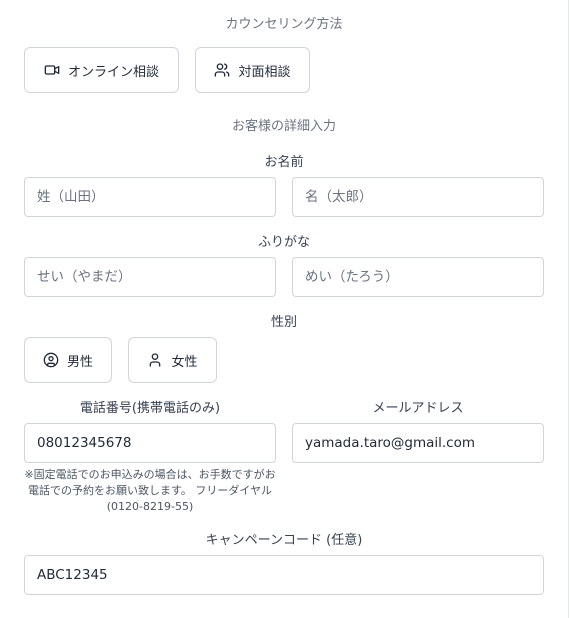 This screenshot has width=570, height=618. What do you see at coordinates (568, 309) in the screenshot?
I see `right-divider` at bounding box center [568, 309].